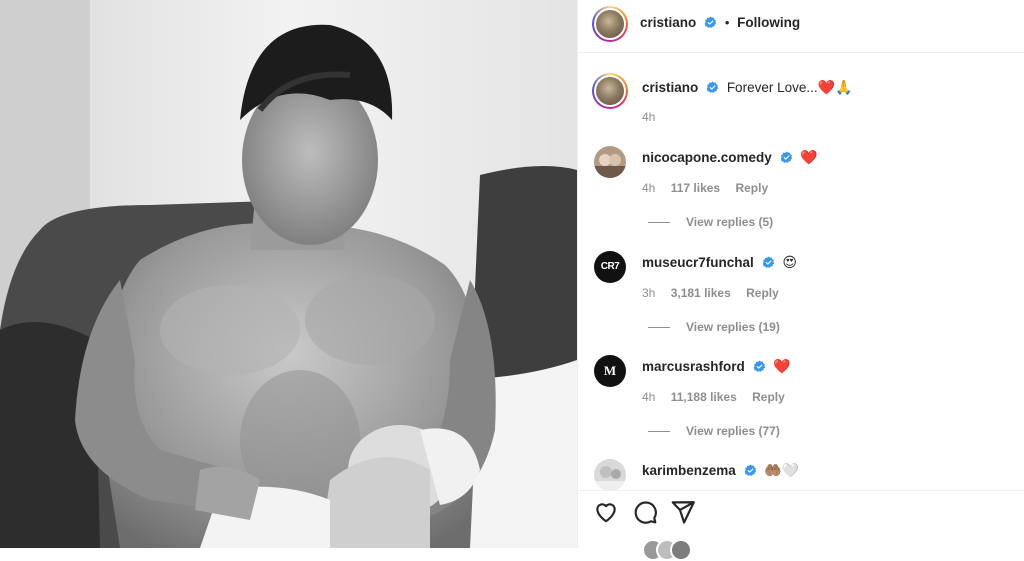 Image resolution: width=1024 pixels, height=561 pixels. I want to click on comment-meta: 4h 117 likes Reply, so click(711, 188).